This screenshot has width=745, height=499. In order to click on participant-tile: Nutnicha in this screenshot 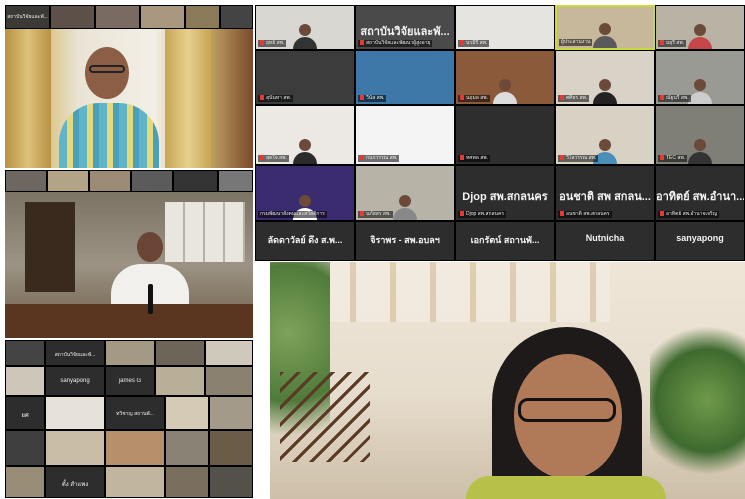, I will do `click(605, 241)`.